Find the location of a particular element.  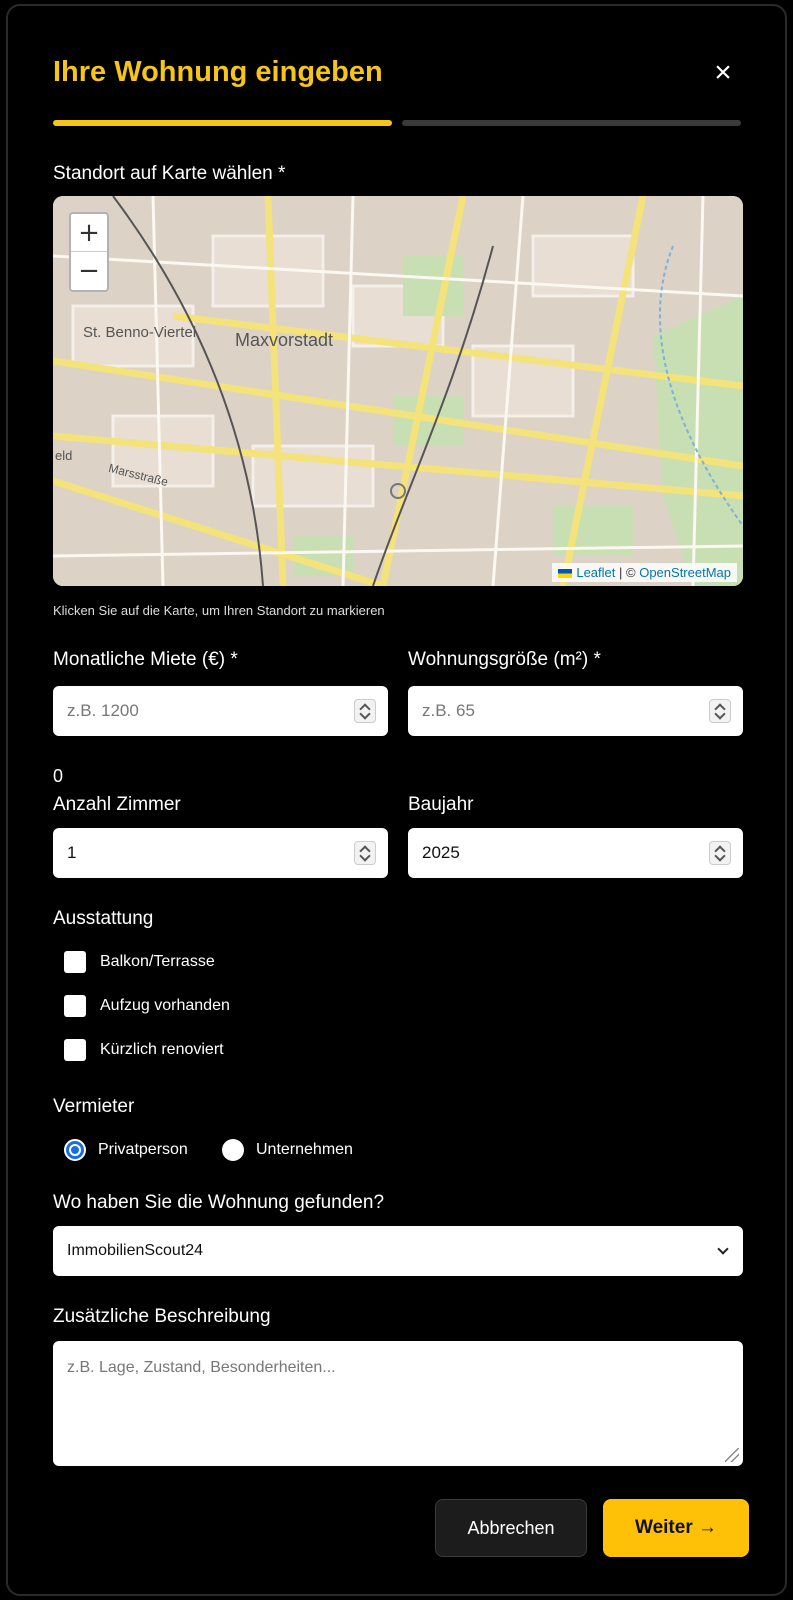

features-label: Ausstattung is located at coordinates (103, 918).